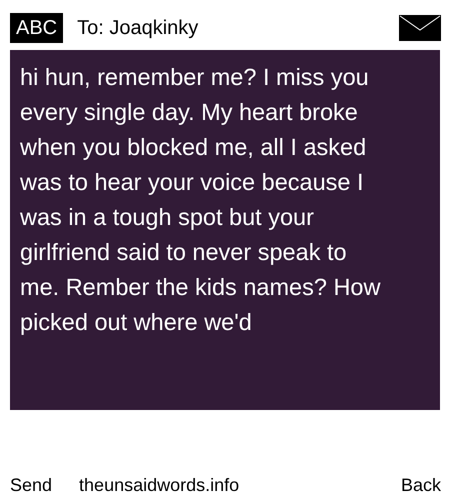 This screenshot has width=450, height=500. I want to click on send-softkey: Send, so click(31, 485).